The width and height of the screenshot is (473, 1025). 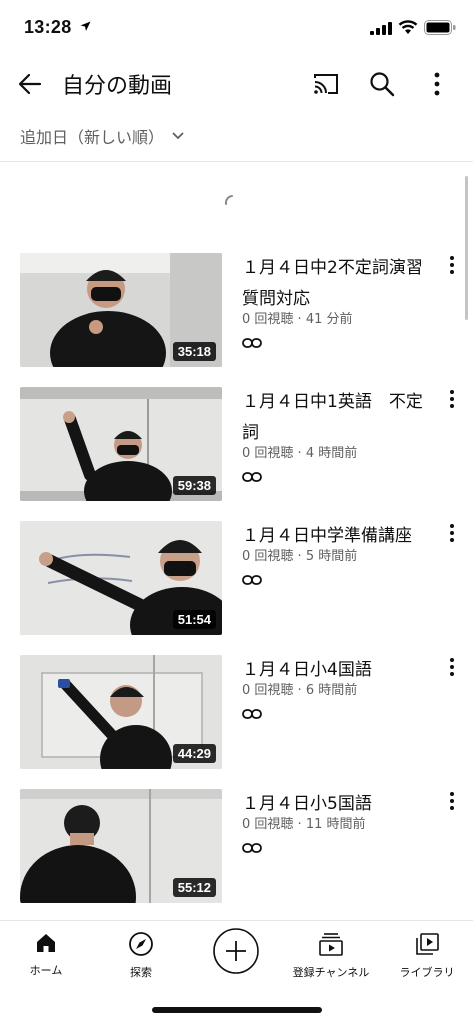 What do you see at coordinates (335, 824) in the screenshot?
I see `video-age: 11 時間前` at bounding box center [335, 824].